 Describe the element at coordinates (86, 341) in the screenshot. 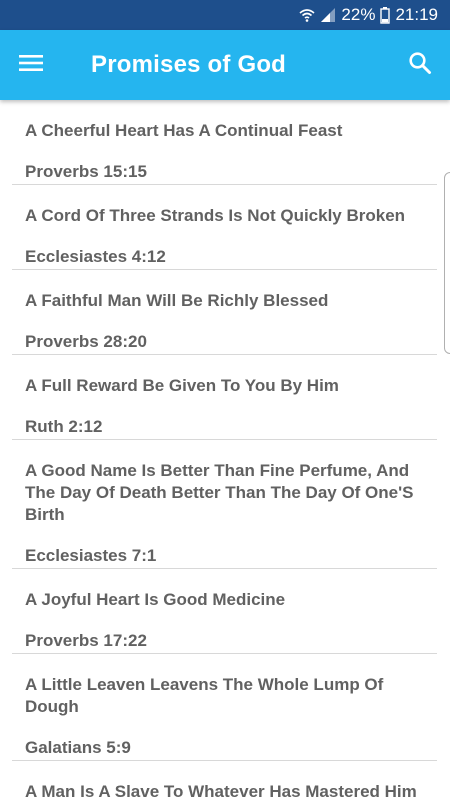

I see `promise-reference: Proverbs 28:20` at that location.